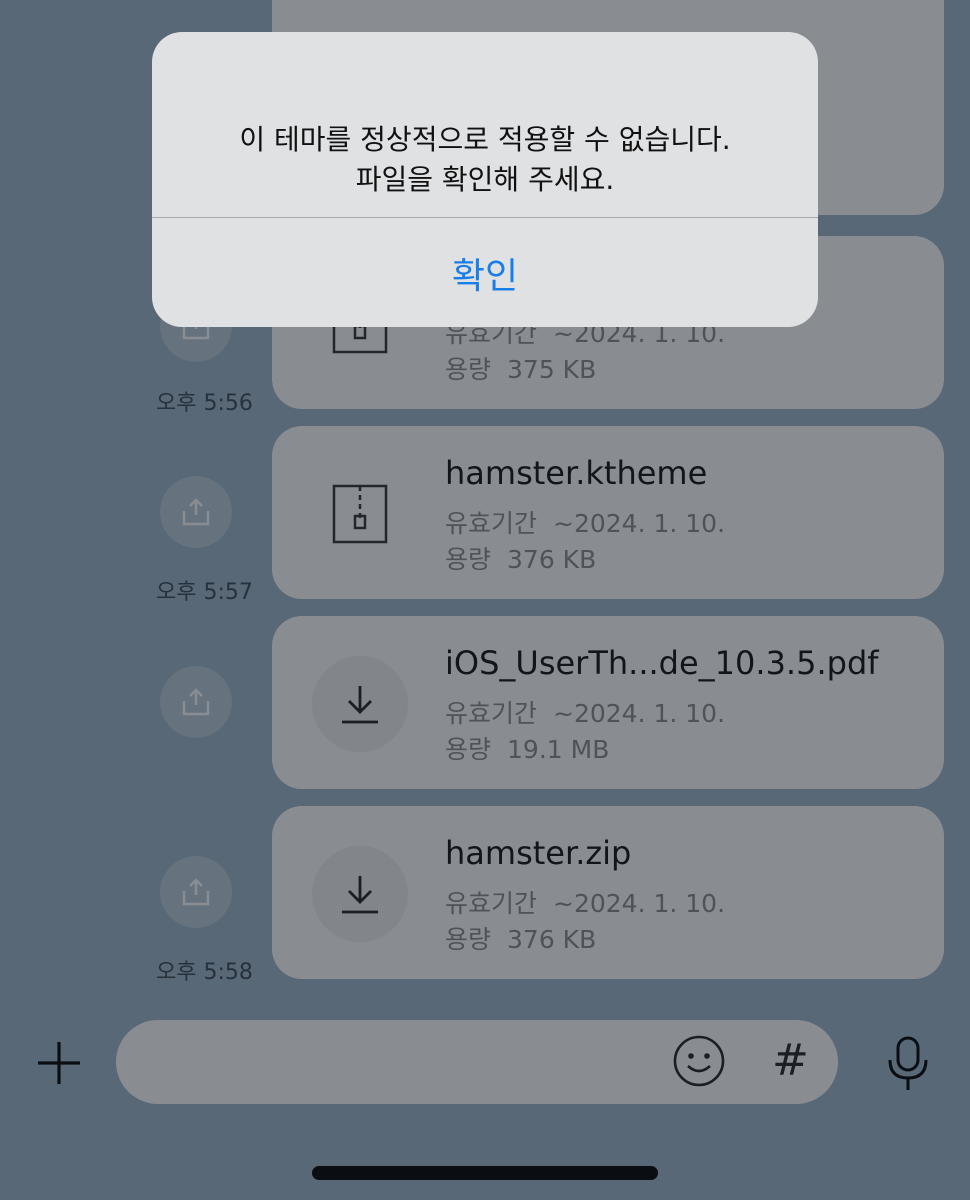 Image resolution: width=970 pixels, height=1200 pixels. What do you see at coordinates (485, 139) in the screenshot?
I see `alert-message-line1: 이 테마를 정상적으로 적용할 수 없습니다.` at bounding box center [485, 139].